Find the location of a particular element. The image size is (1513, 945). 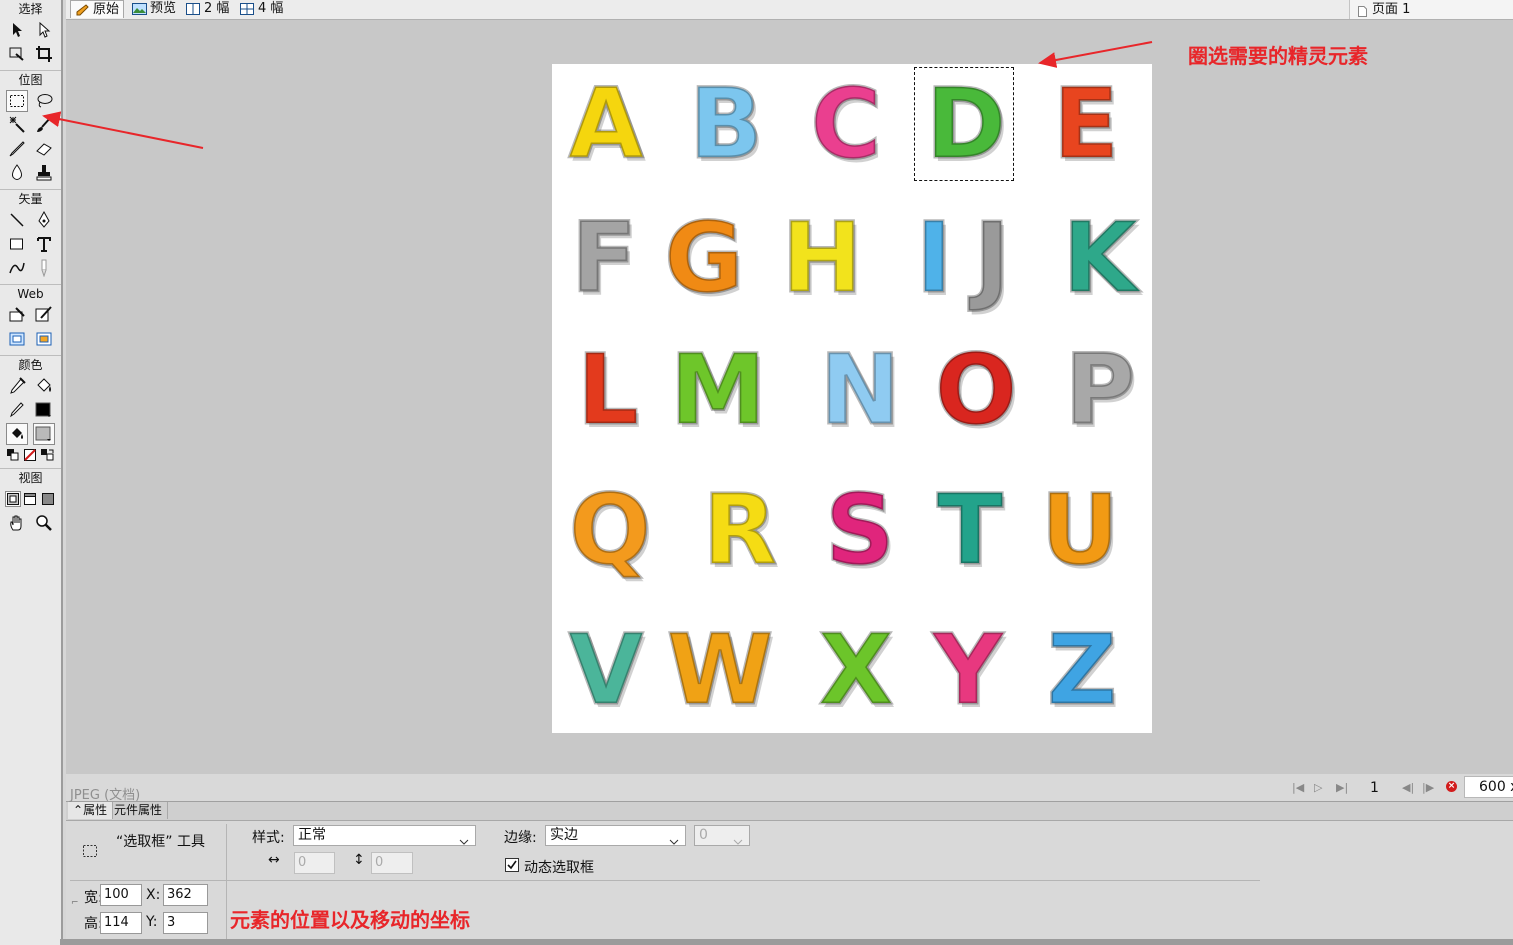

tab-preview-label: 预览 is located at coordinates (163, 8).